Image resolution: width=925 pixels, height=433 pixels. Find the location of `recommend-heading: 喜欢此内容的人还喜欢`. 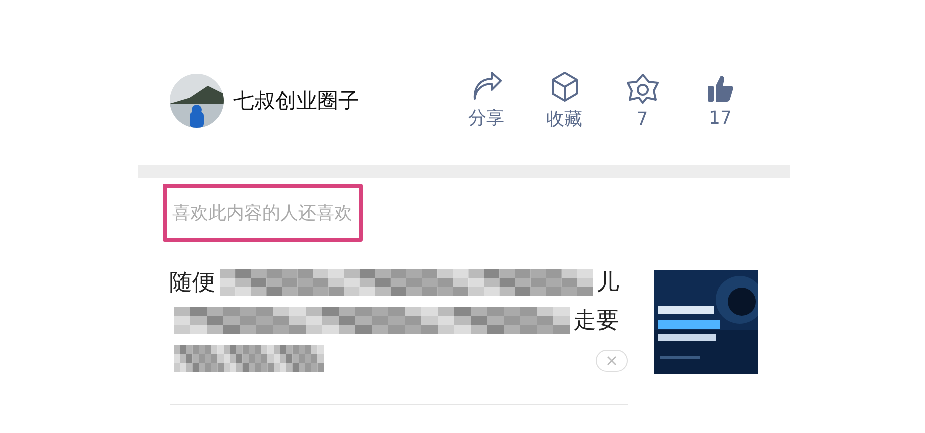

recommend-heading: 喜欢此内容的人还喜欢 is located at coordinates (262, 213).